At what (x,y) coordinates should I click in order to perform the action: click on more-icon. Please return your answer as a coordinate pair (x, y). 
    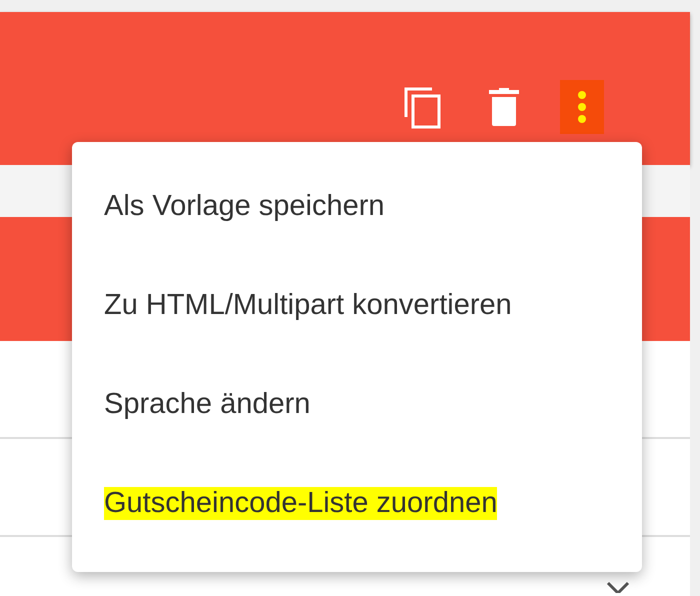
    Looking at the image, I should click on (582, 107).